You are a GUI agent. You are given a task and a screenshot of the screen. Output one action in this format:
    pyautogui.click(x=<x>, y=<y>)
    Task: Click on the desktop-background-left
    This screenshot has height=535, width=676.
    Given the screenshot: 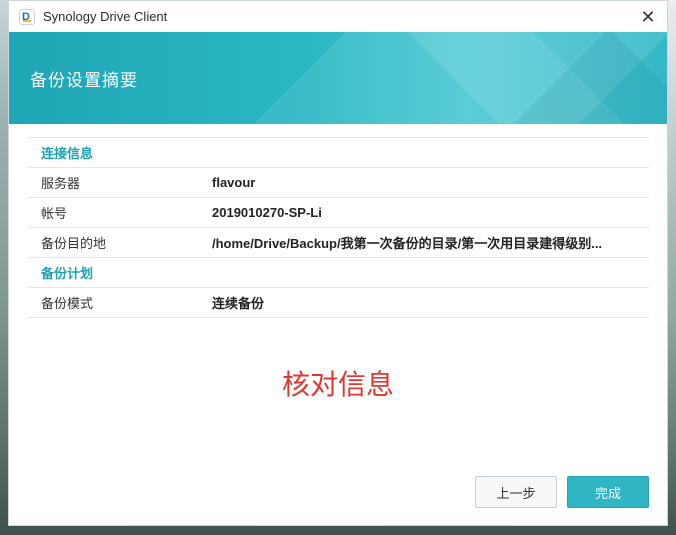 What is the action you would take?
    pyautogui.click(x=4, y=267)
    